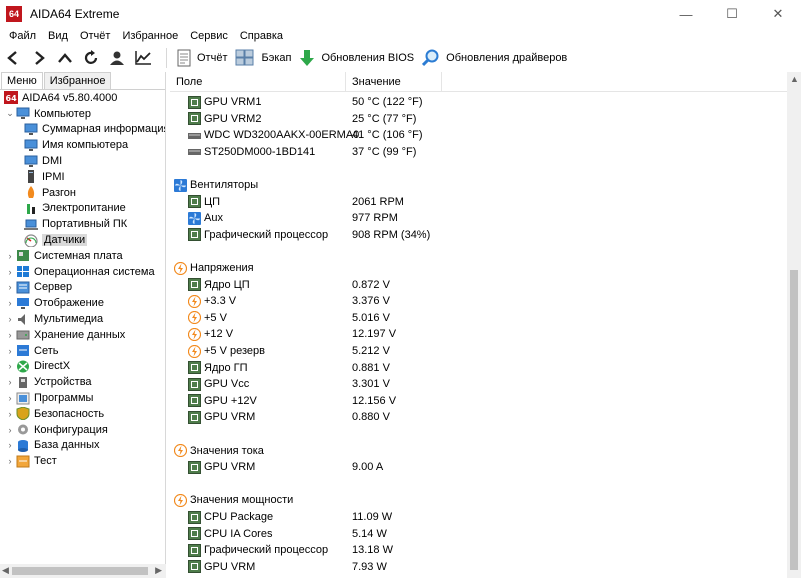 Image resolution: width=801 pixels, height=578 pixels. I want to click on scroll-up-icon: ▲, so click(794, 79).